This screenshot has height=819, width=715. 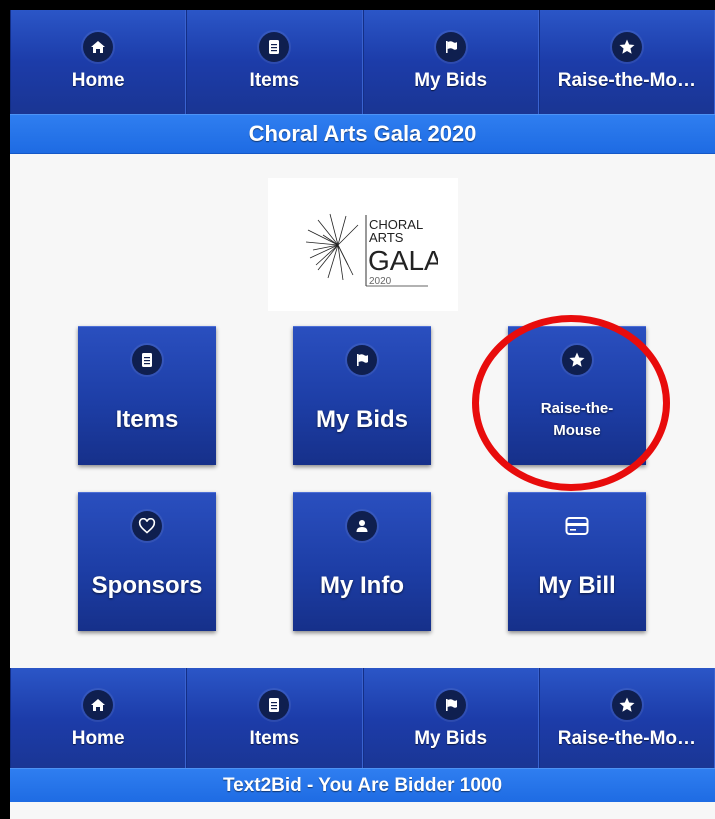 What do you see at coordinates (98, 738) in the screenshot?
I see `bottom-nav-home-label: Home` at bounding box center [98, 738].